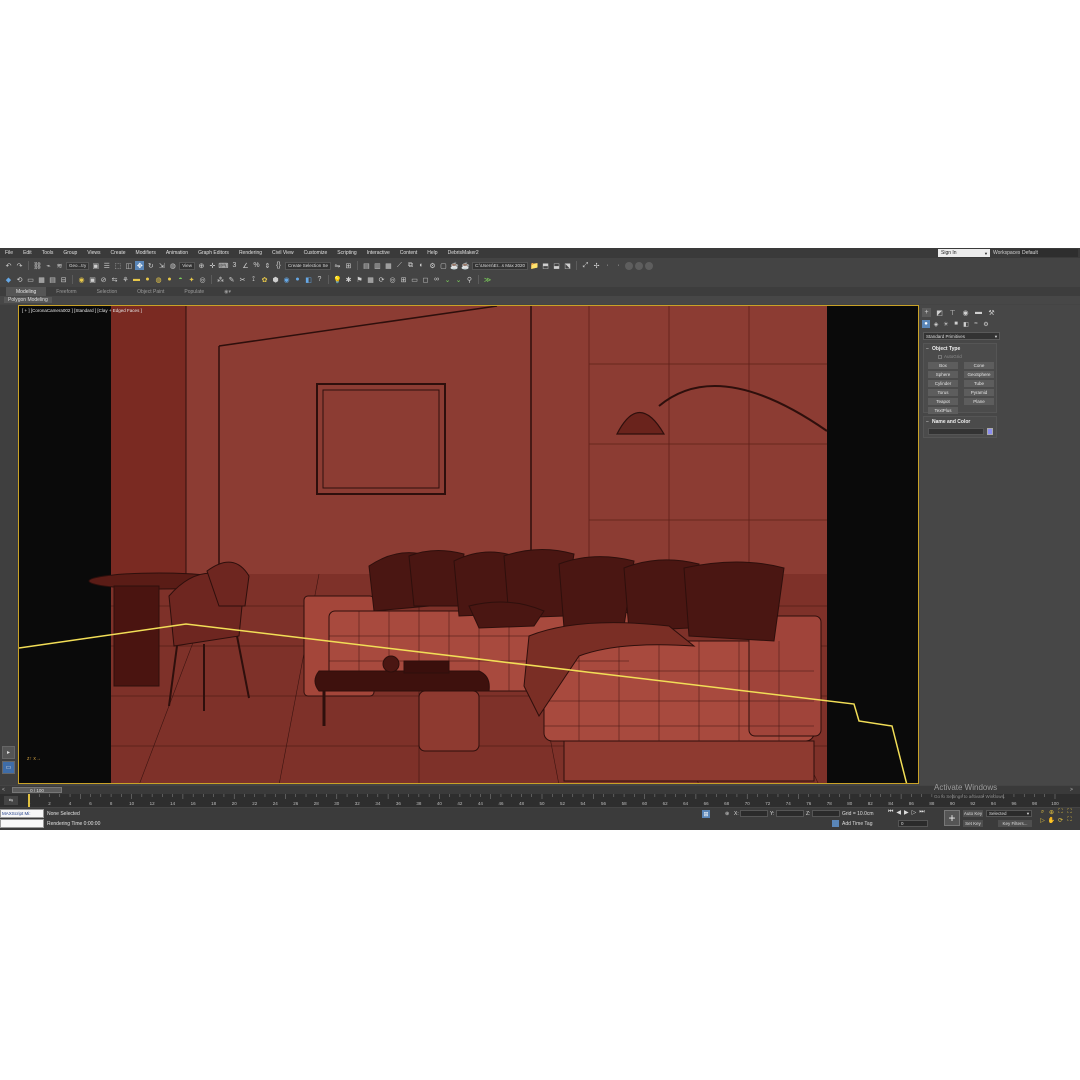 The height and width of the screenshot is (1080, 1080). What do you see at coordinates (943, 410) in the screenshot?
I see `textplus-button: TextPlus` at bounding box center [943, 410].